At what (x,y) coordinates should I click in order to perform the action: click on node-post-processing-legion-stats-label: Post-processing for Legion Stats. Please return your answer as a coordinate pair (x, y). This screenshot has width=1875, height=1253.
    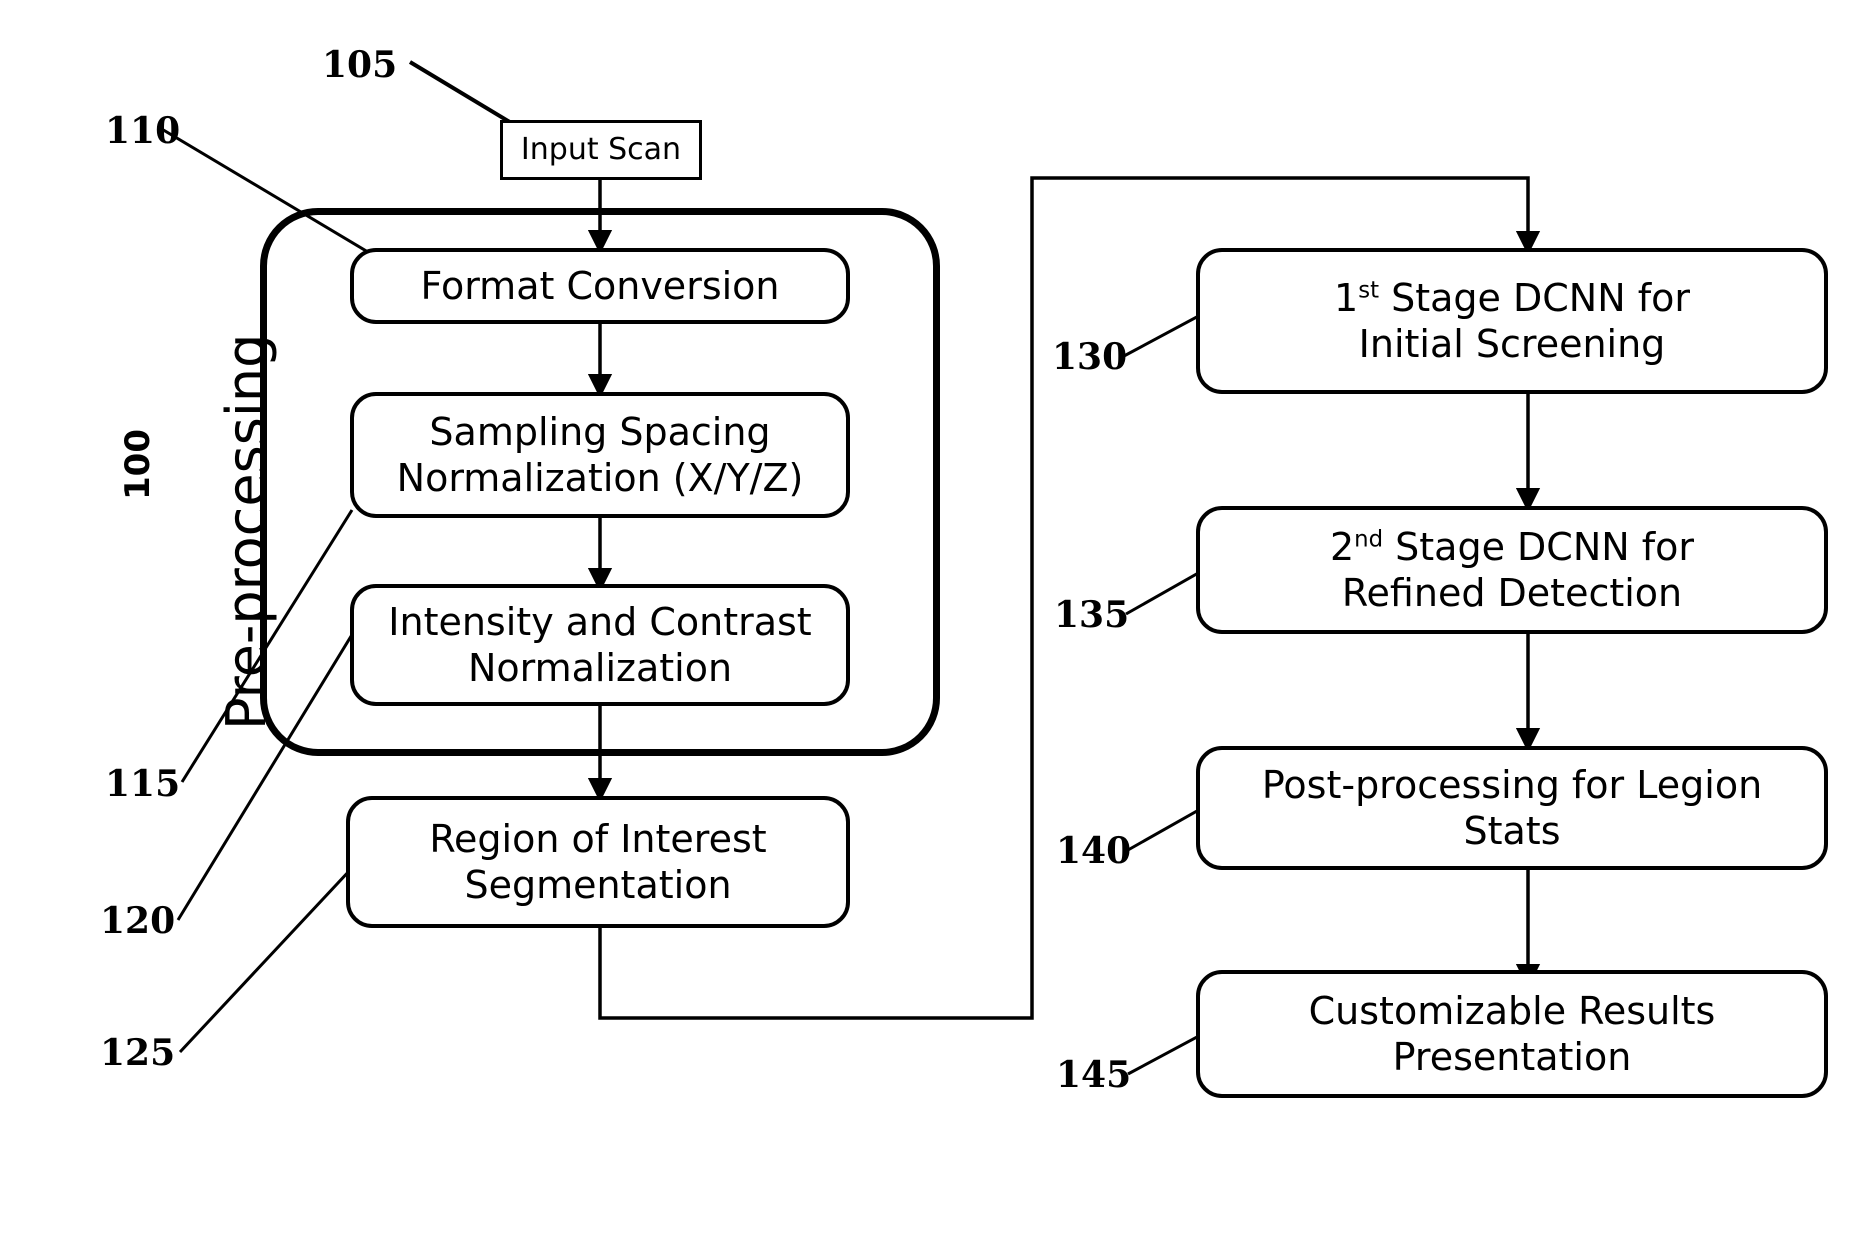
    Looking at the image, I should click on (1512, 808).